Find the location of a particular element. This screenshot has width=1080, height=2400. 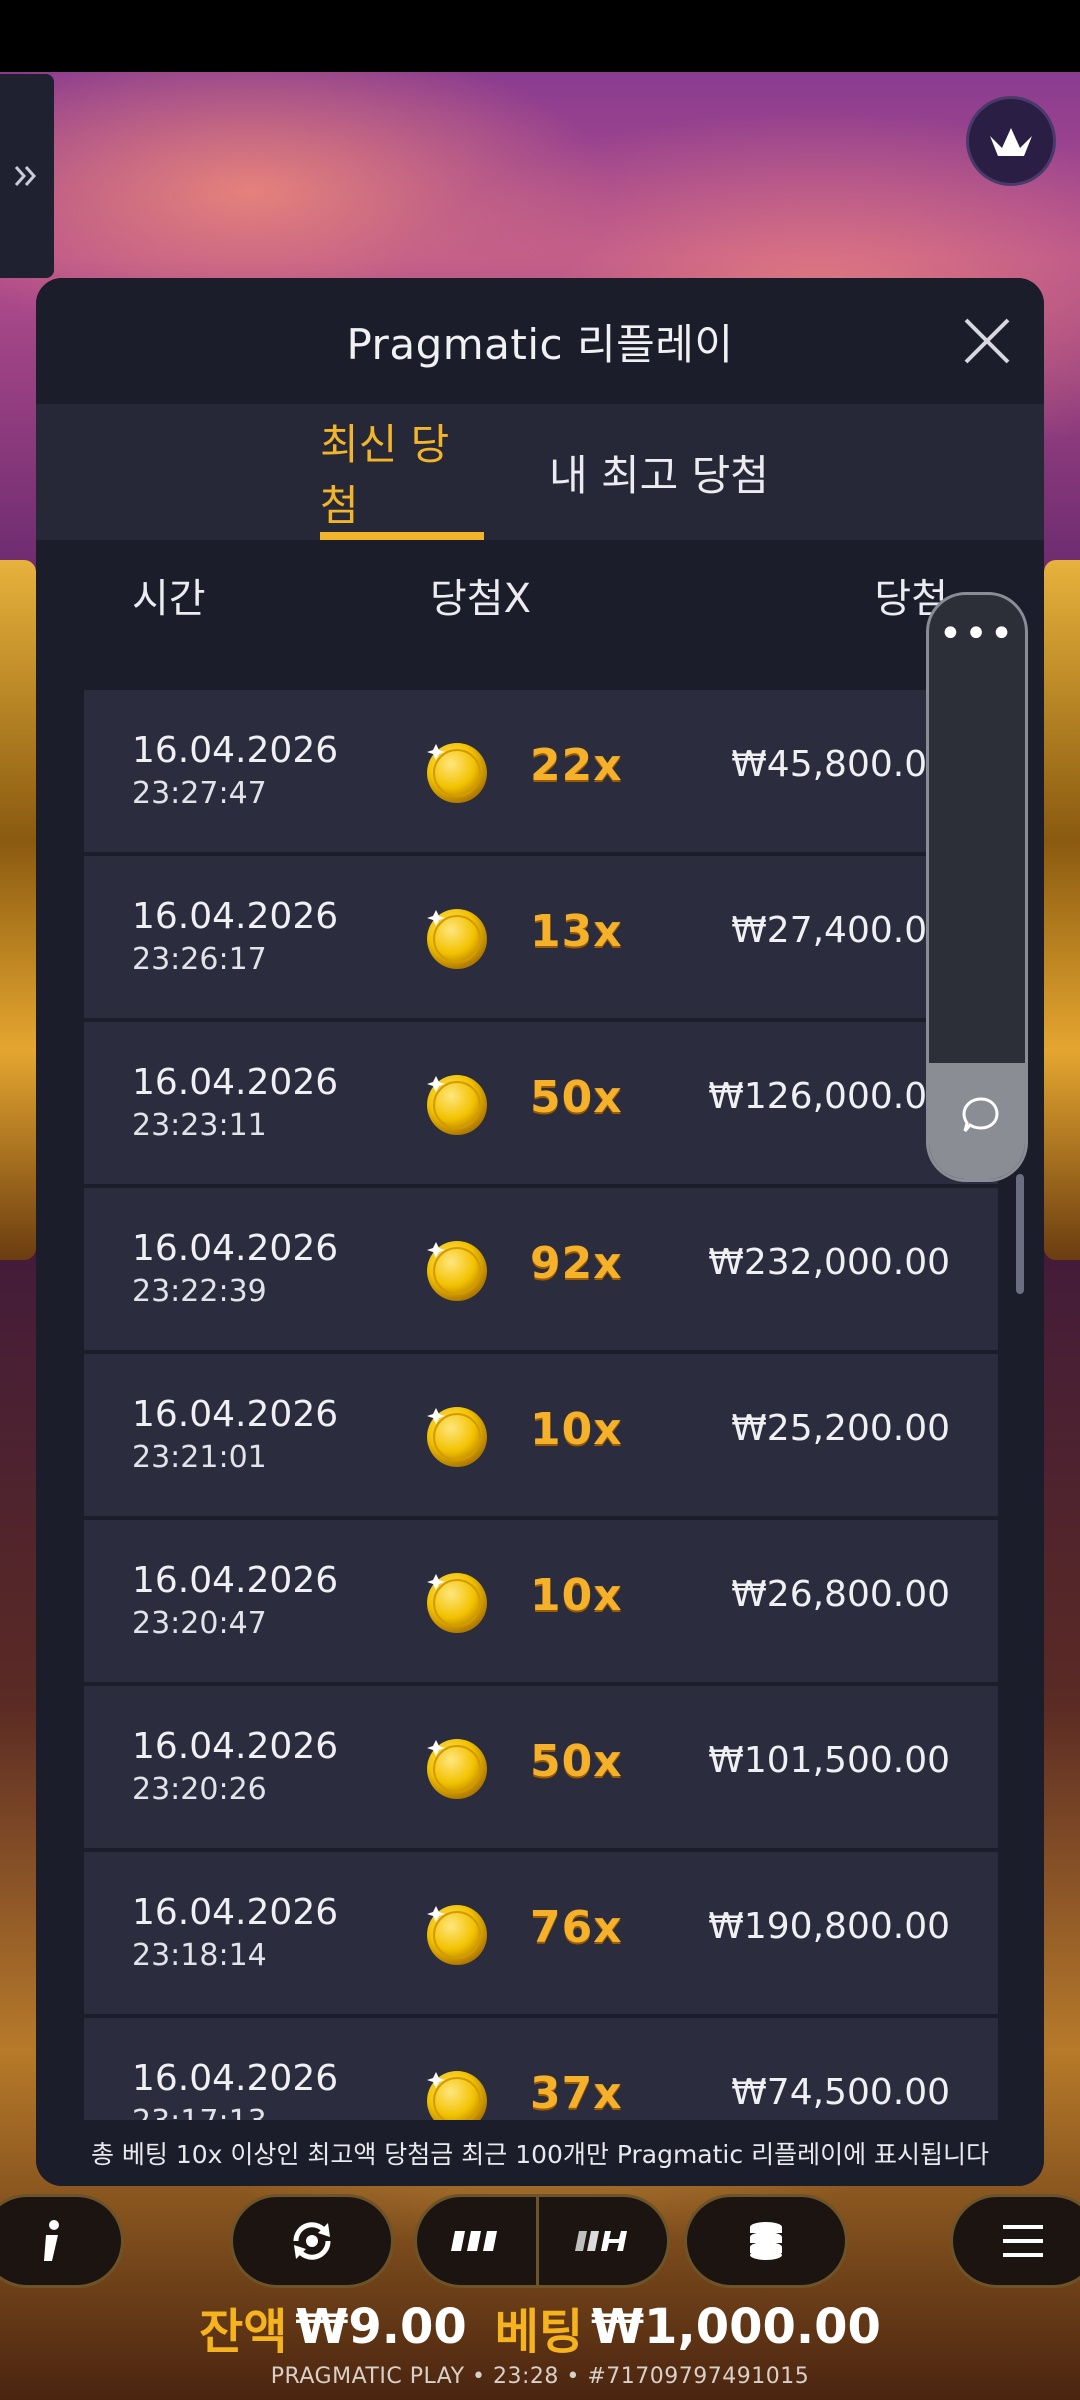

row-amount: ₩190,800.00 is located at coordinates (829, 1926).